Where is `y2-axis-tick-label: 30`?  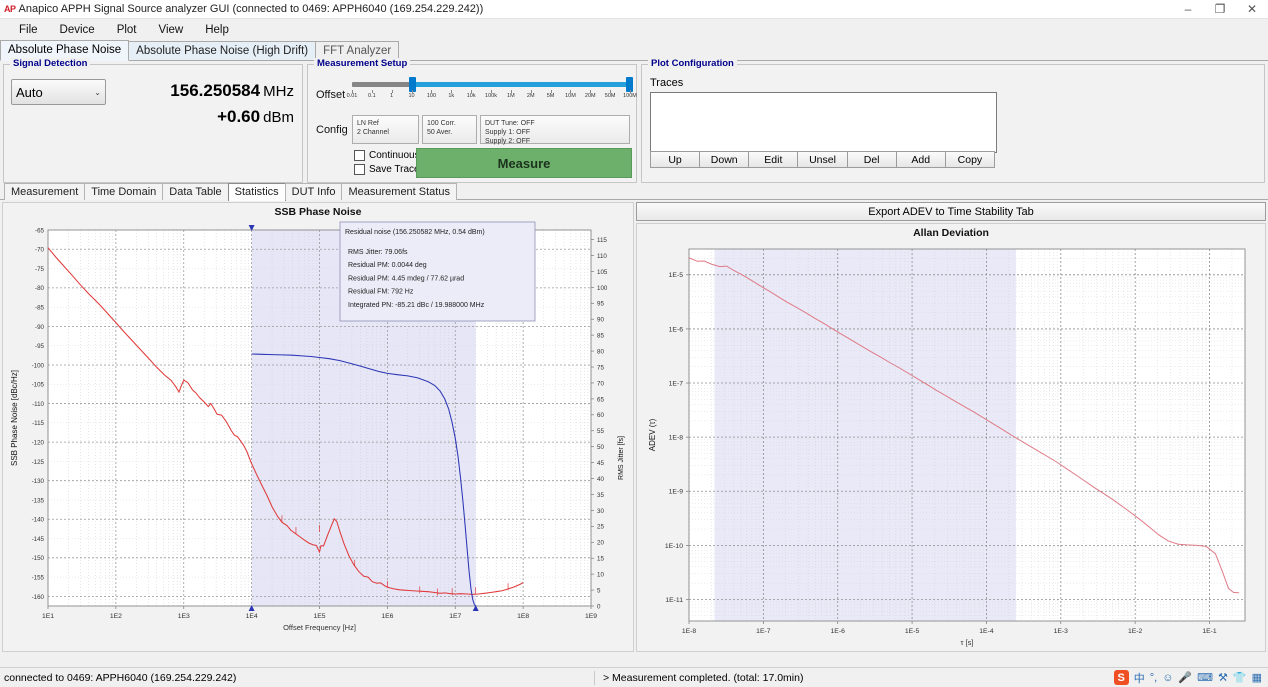 y2-axis-tick-label: 30 is located at coordinates (600, 511).